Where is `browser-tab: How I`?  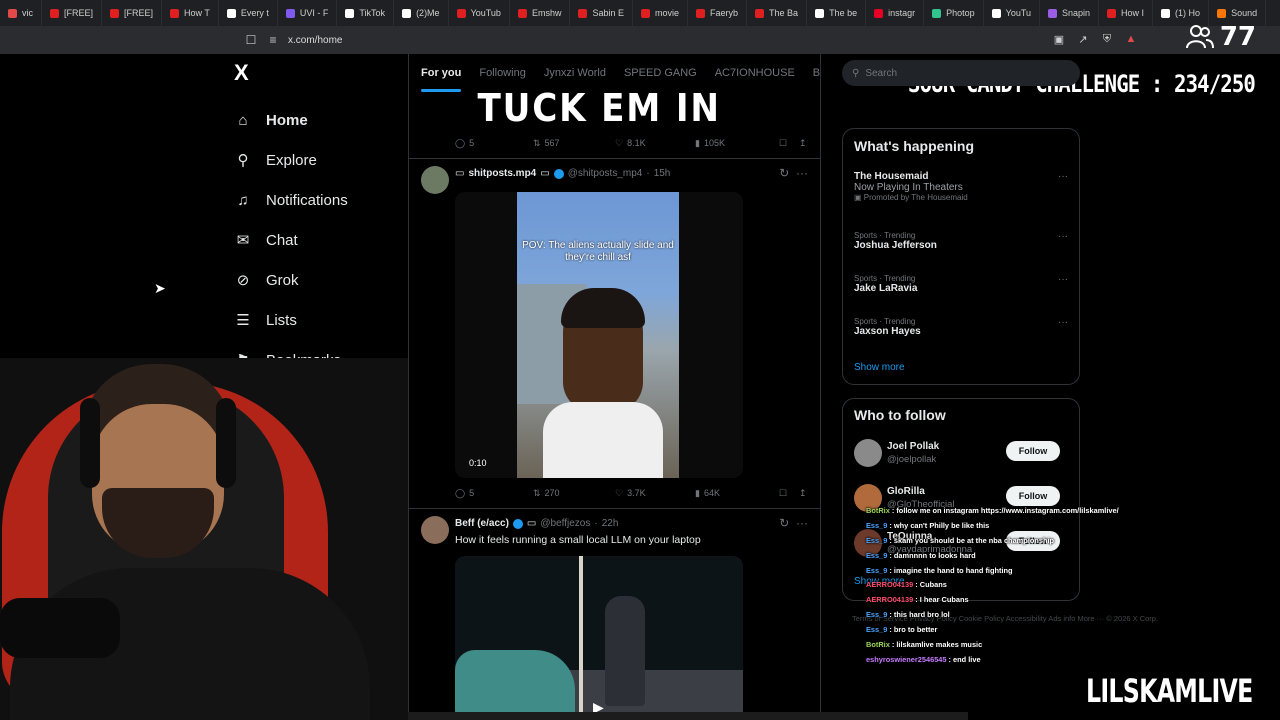 browser-tab: How I is located at coordinates (1126, 13).